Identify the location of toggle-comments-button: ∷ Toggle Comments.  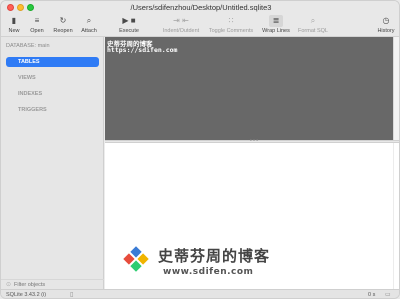
(231, 26).